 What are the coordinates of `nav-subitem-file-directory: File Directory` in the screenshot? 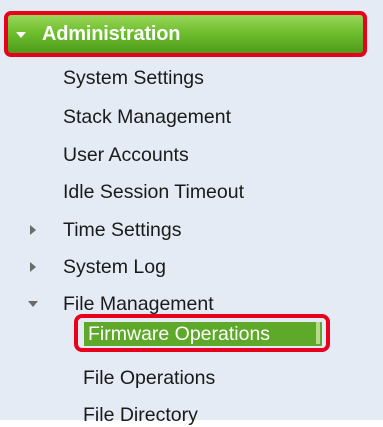 It's located at (140, 415).